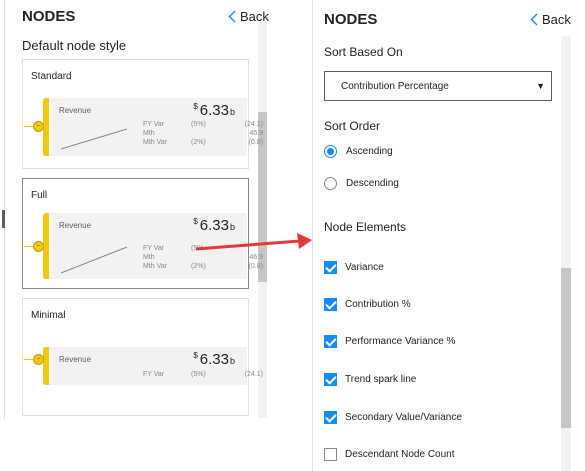 The image size is (585, 471). I want to click on checkbox-label: Trend spark line, so click(381, 379).